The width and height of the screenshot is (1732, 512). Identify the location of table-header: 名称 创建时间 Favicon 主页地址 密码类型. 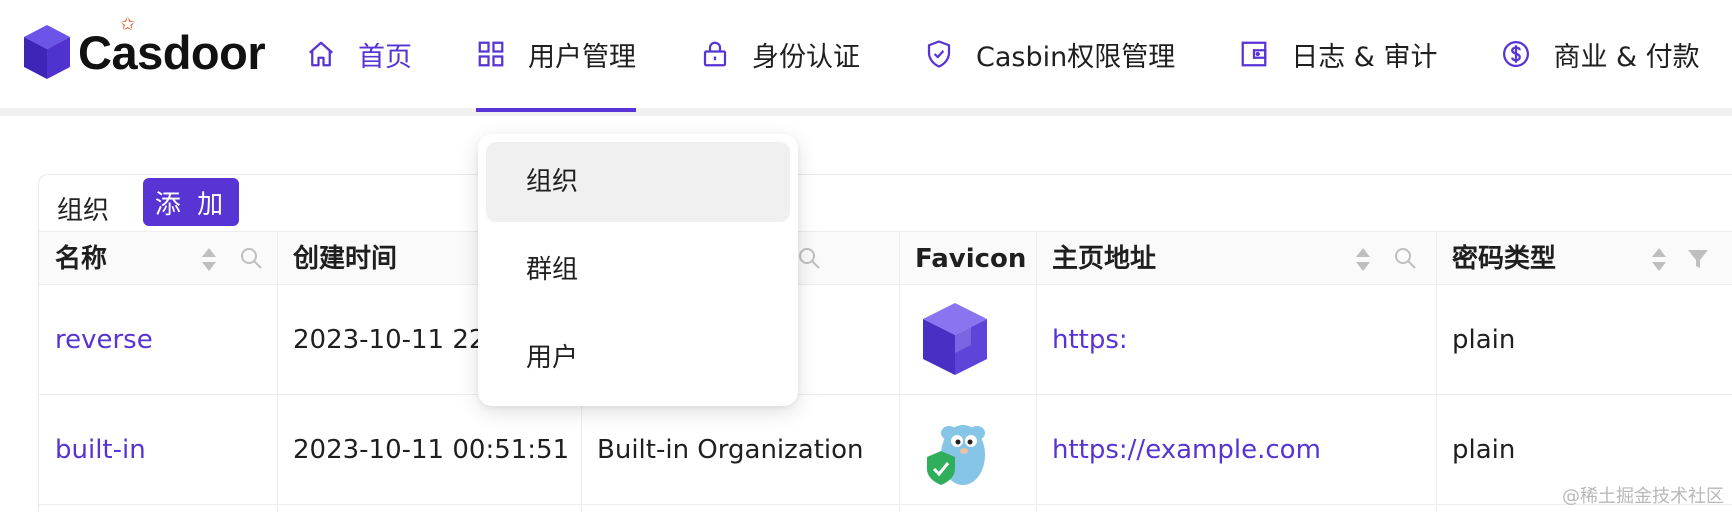
(885, 258).